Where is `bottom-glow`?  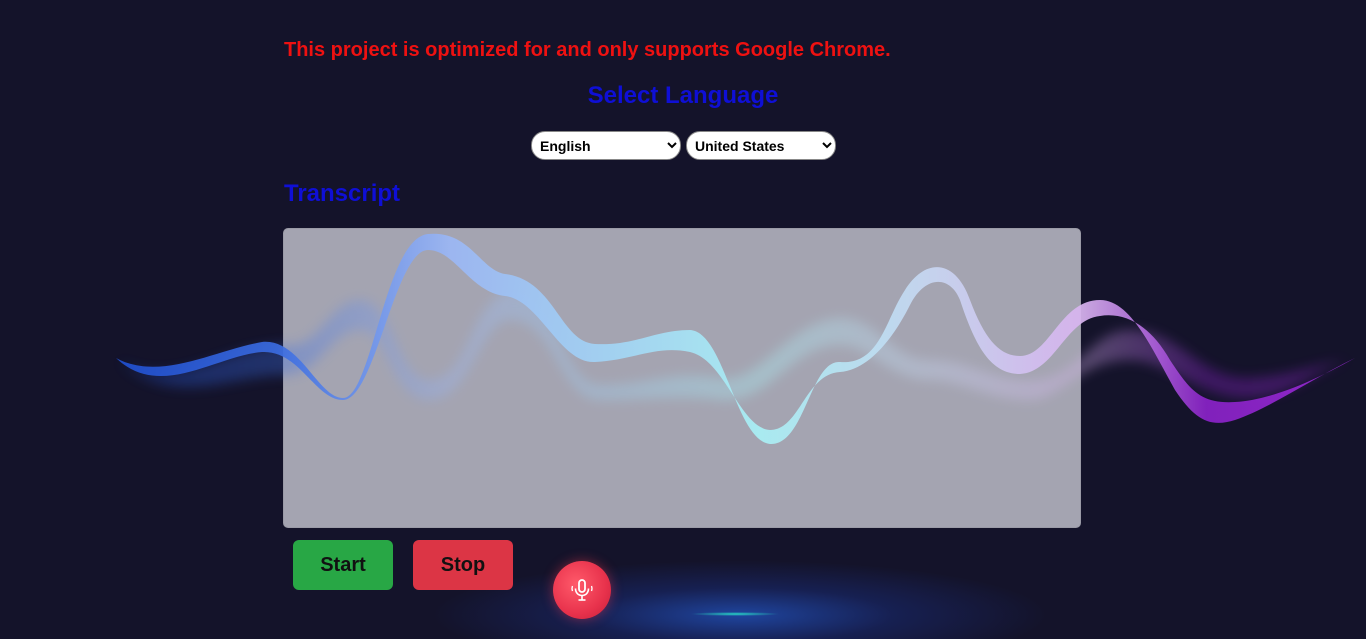 bottom-glow is located at coordinates (740, 599).